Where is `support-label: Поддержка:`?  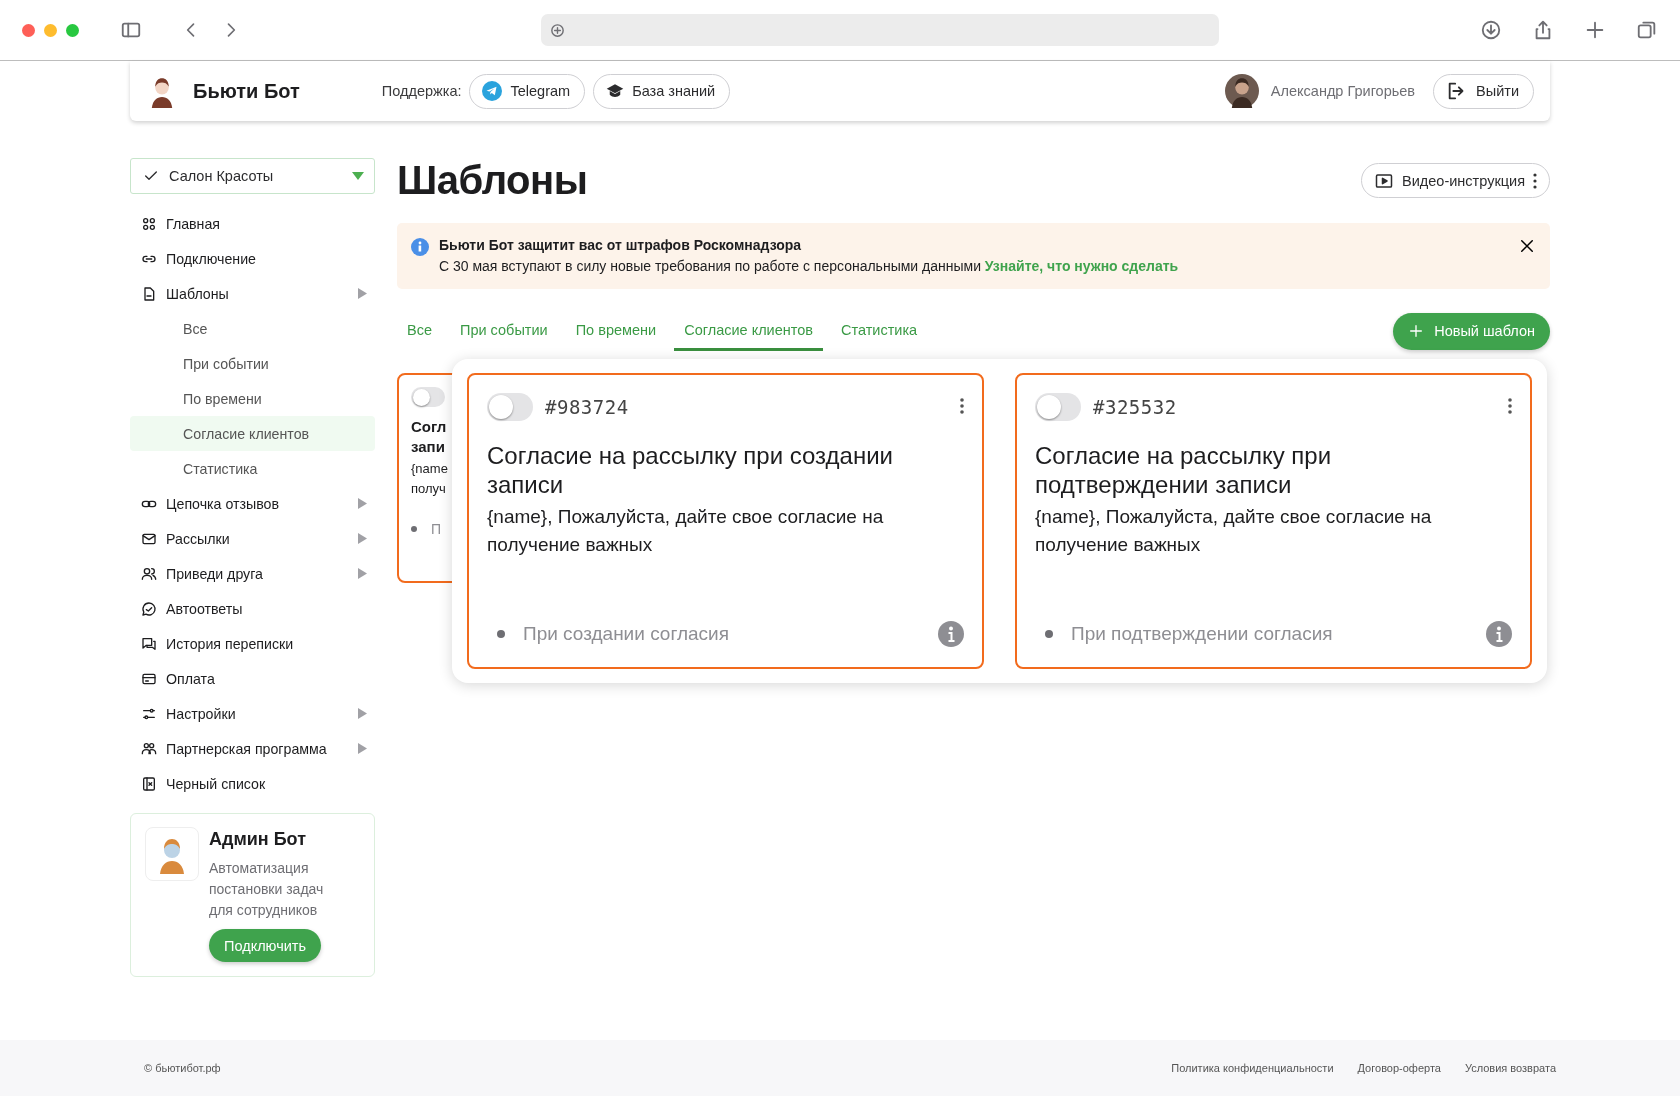 support-label: Поддержка: is located at coordinates (421, 91).